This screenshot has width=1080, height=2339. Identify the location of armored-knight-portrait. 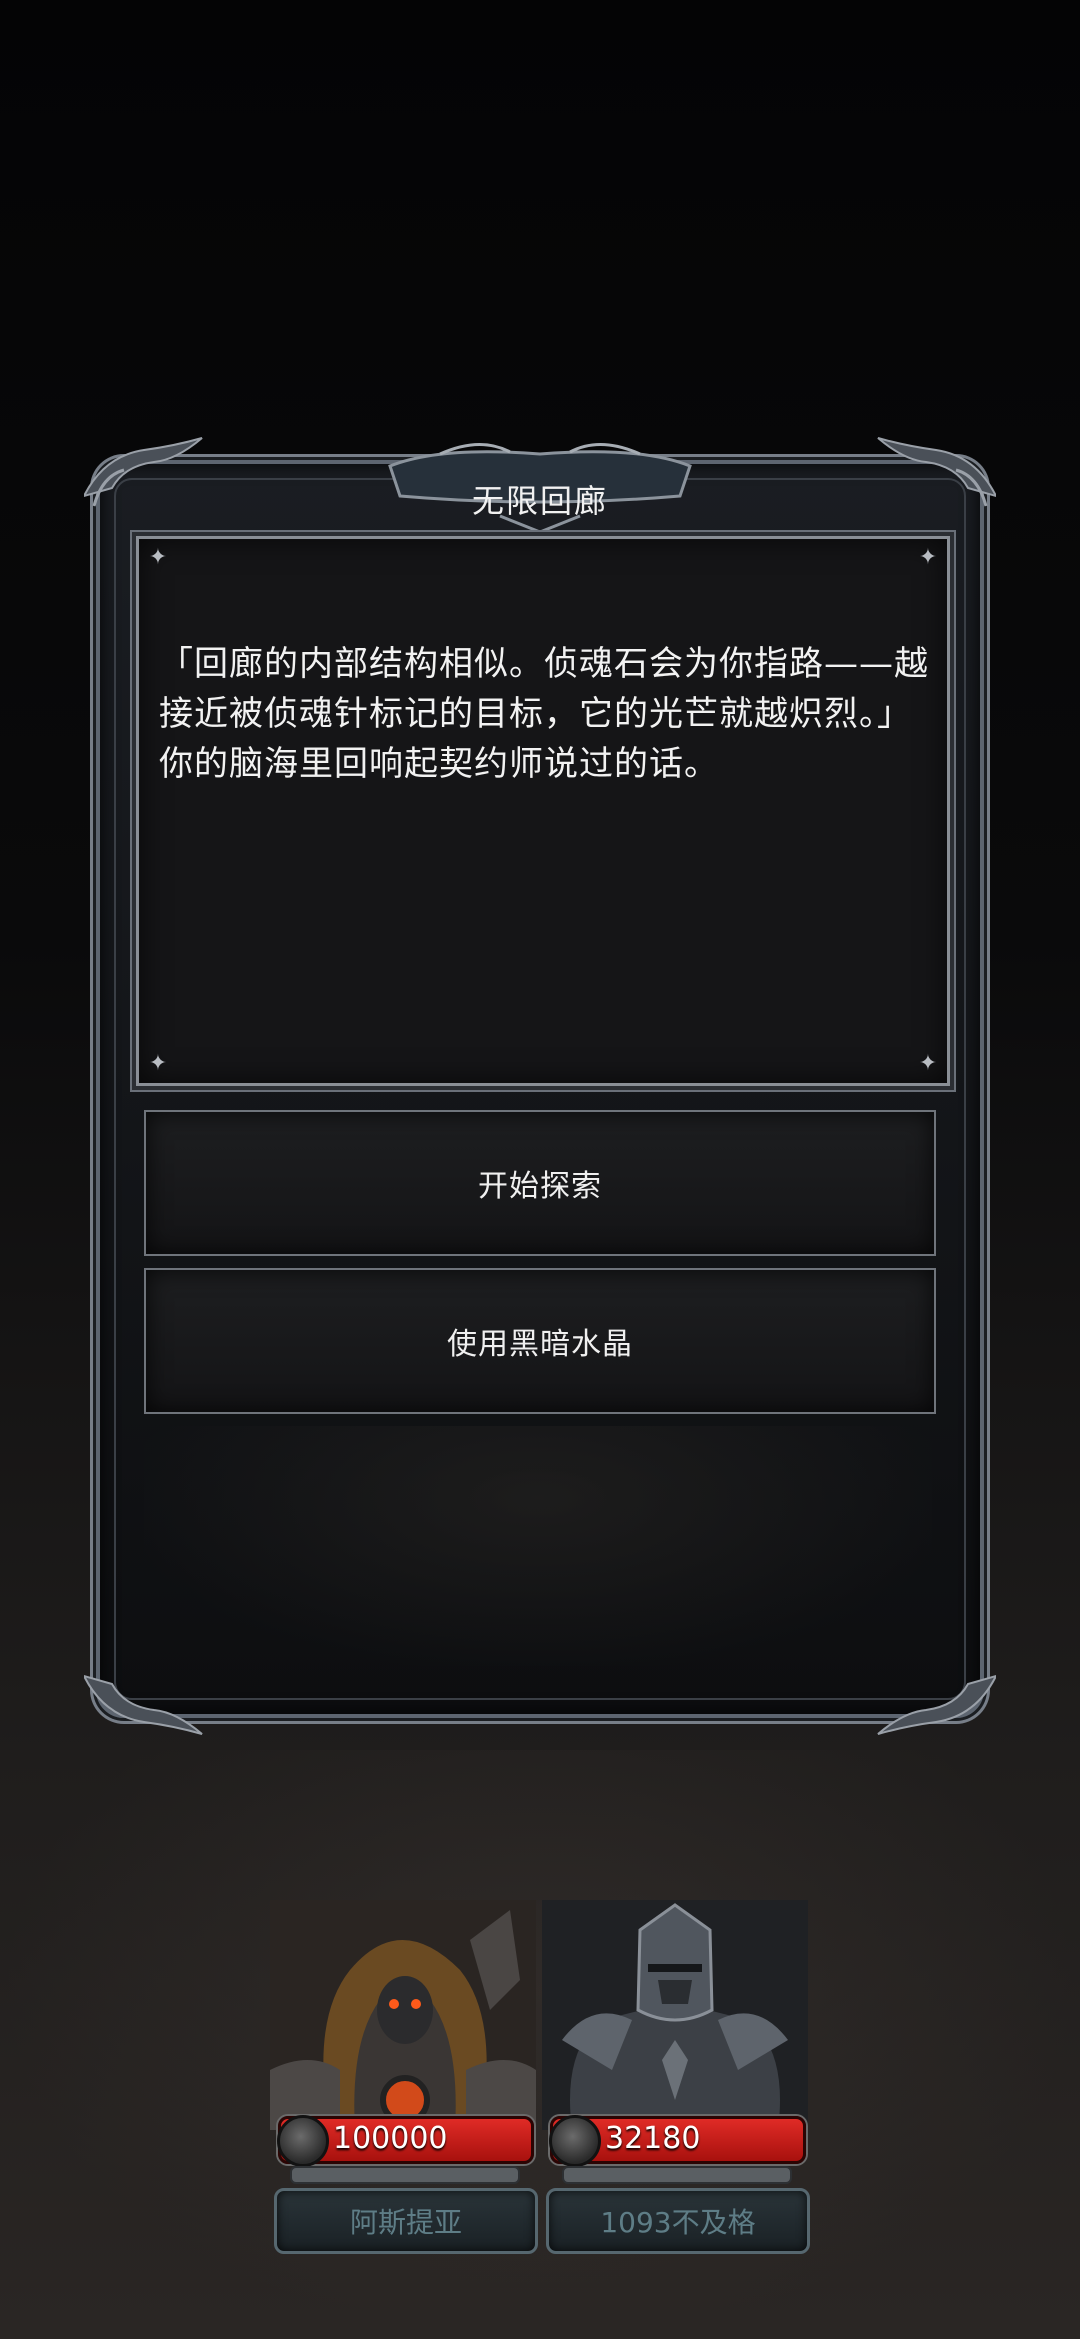
(675, 2015).